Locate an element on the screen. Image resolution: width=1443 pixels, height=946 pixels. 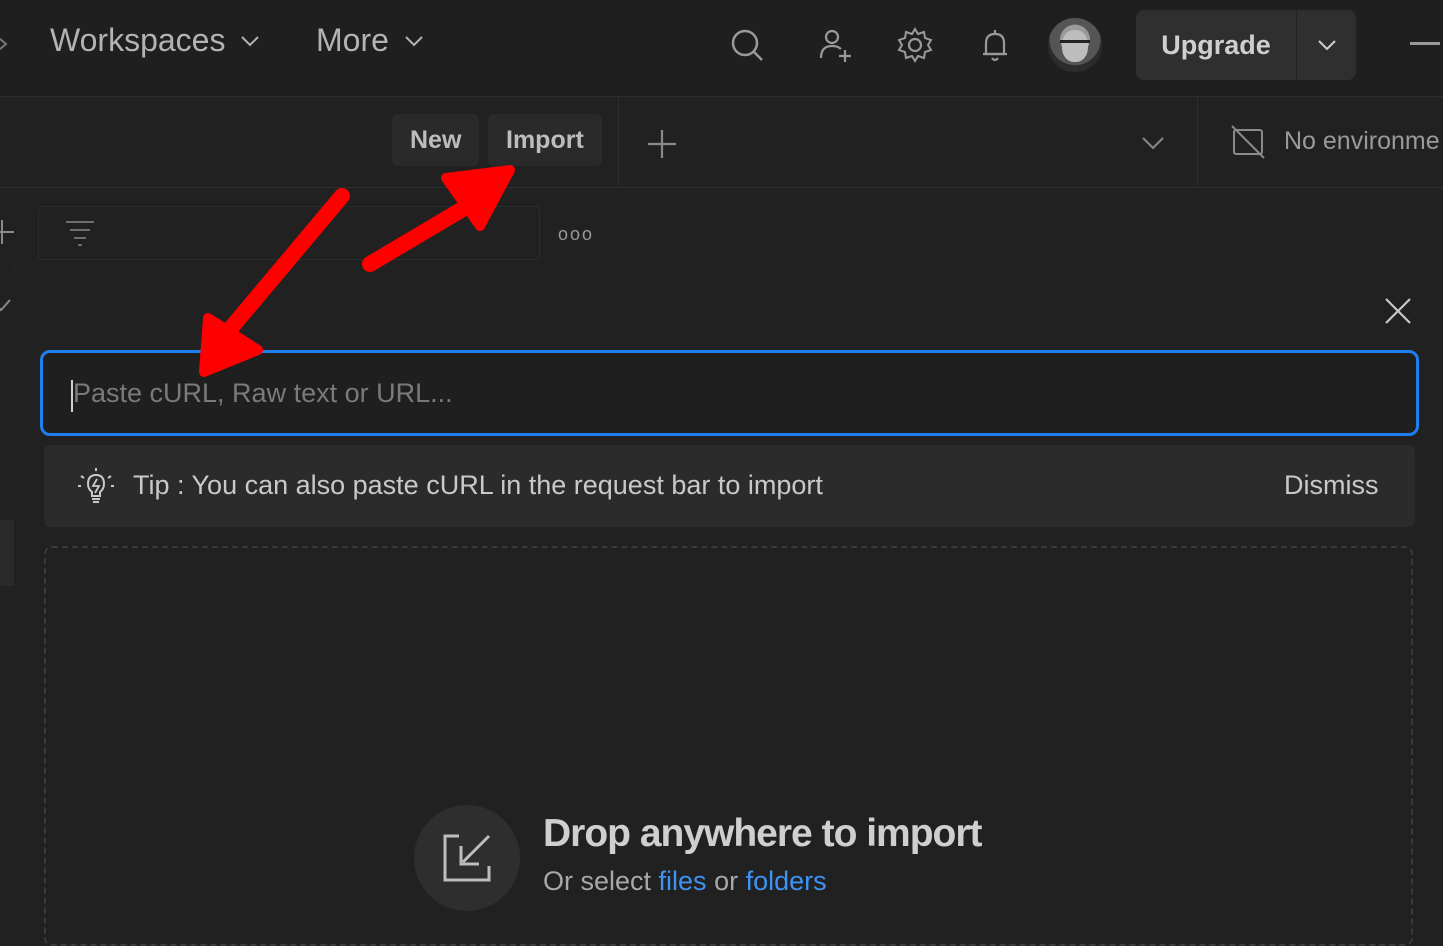
drop-subtitle: Or select files or folders is located at coordinates (685, 881).